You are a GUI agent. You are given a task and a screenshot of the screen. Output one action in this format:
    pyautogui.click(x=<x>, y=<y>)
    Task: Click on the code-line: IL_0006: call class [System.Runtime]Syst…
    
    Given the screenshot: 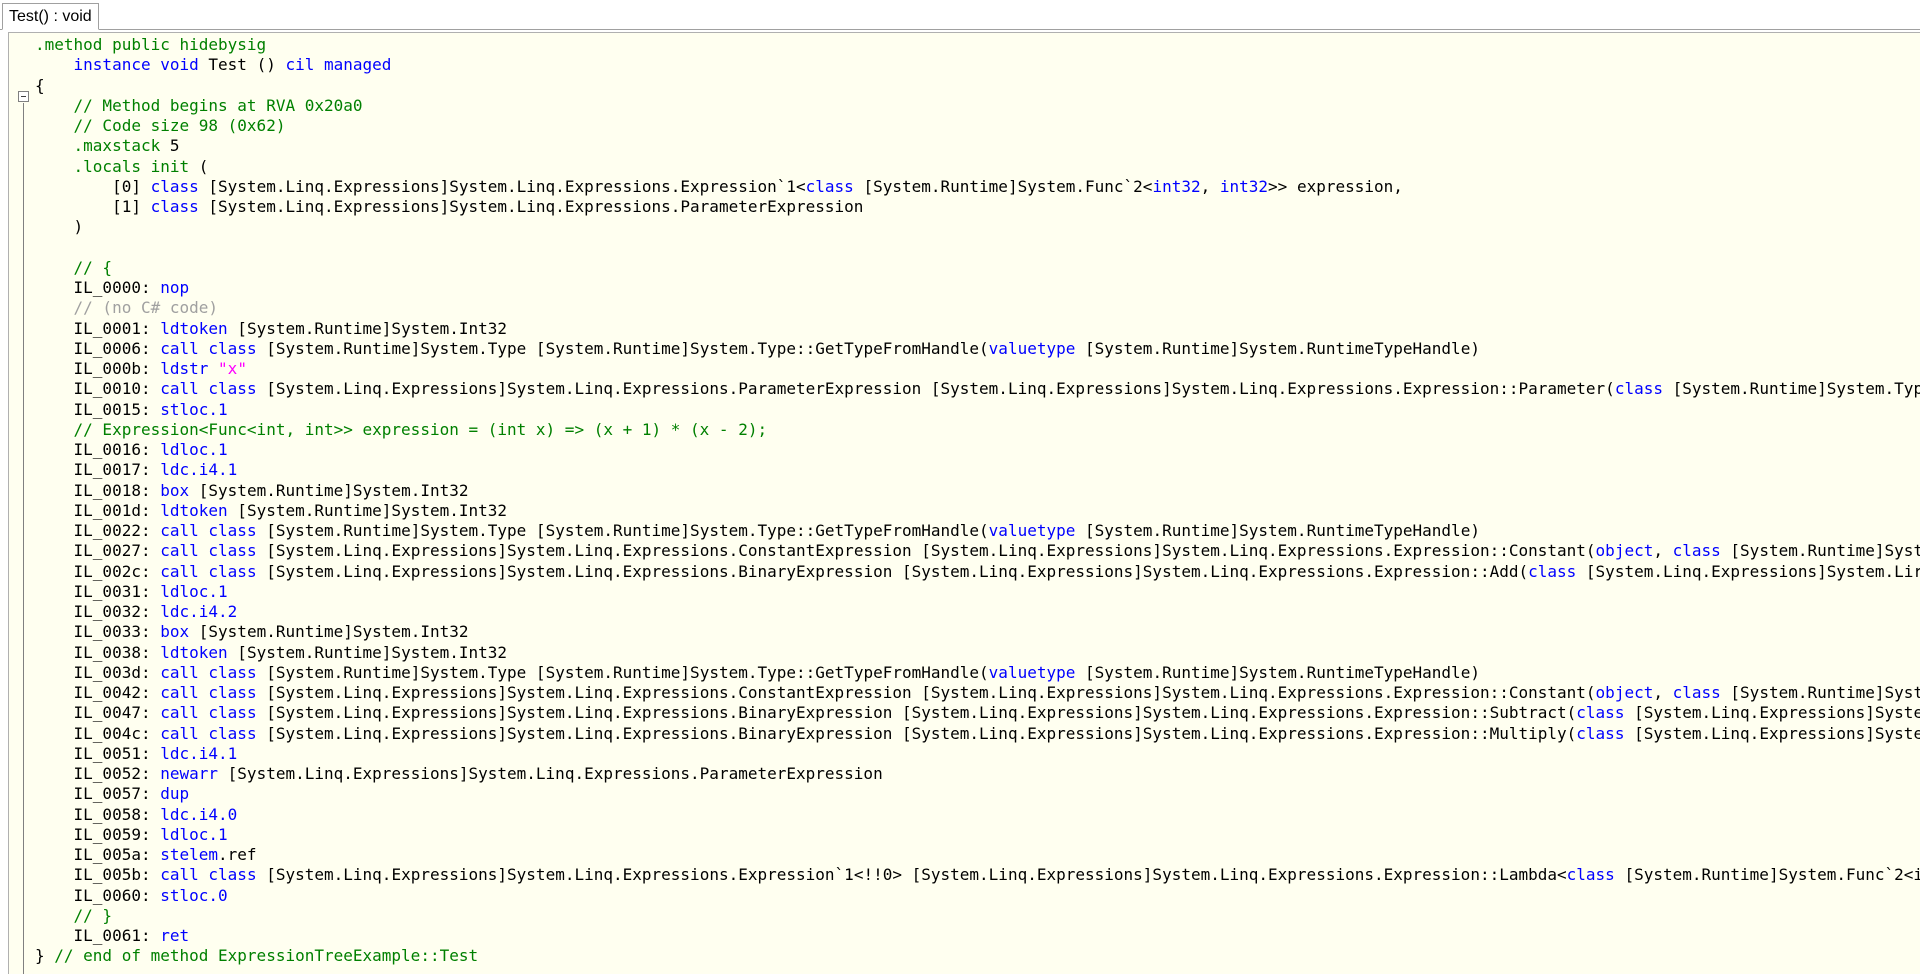 What is the action you would take?
    pyautogui.click(x=757, y=348)
    